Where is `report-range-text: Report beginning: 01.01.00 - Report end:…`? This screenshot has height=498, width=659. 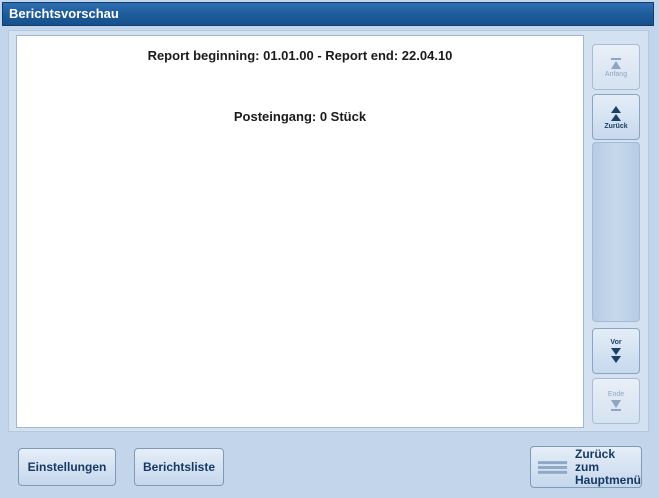 report-range-text: Report beginning: 01.01.00 - Report end:… is located at coordinates (300, 55).